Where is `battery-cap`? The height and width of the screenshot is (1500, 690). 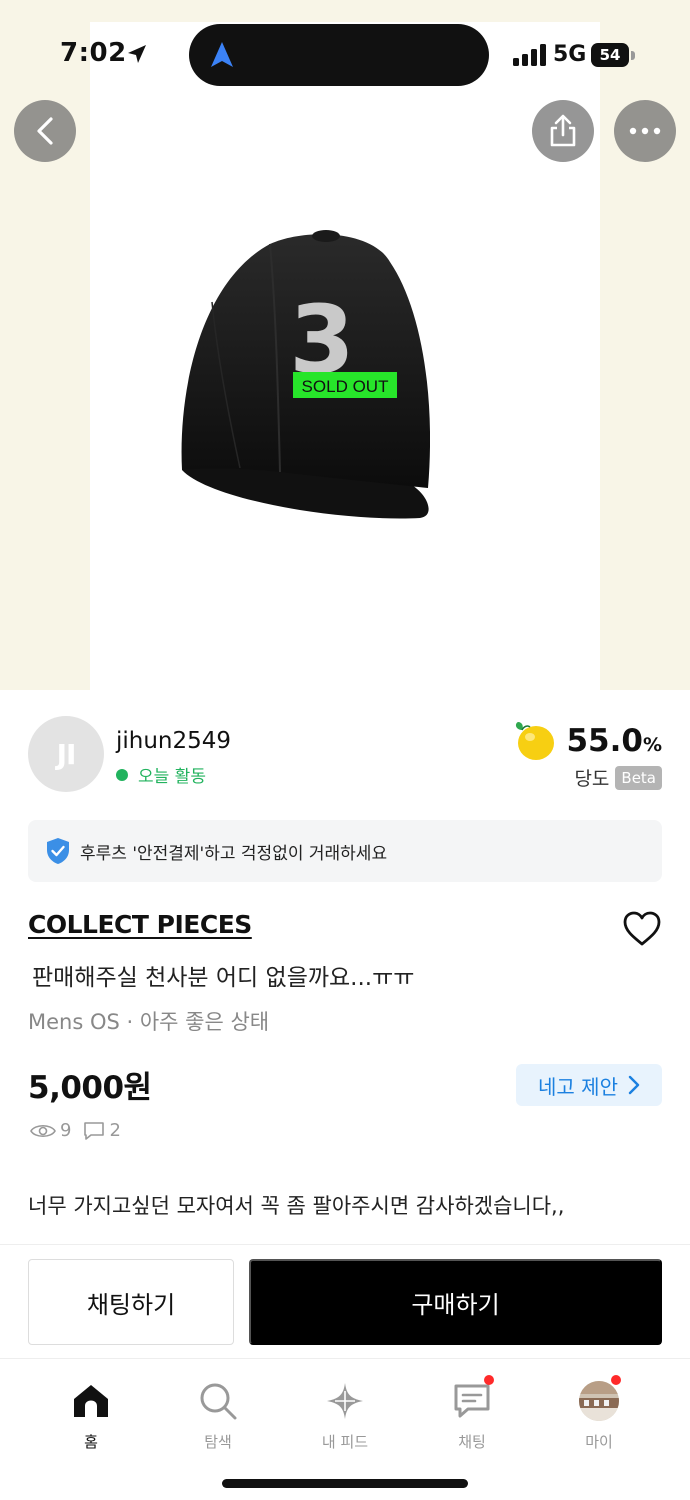
battery-cap is located at coordinates (633, 55).